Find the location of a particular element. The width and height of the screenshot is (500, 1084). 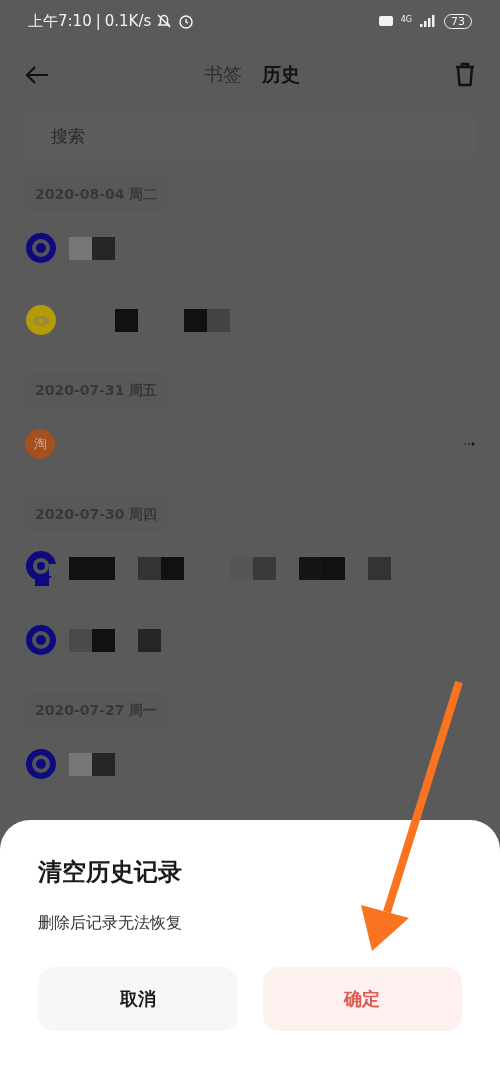

dialog-title: 清空历史记录 is located at coordinates (110, 872).